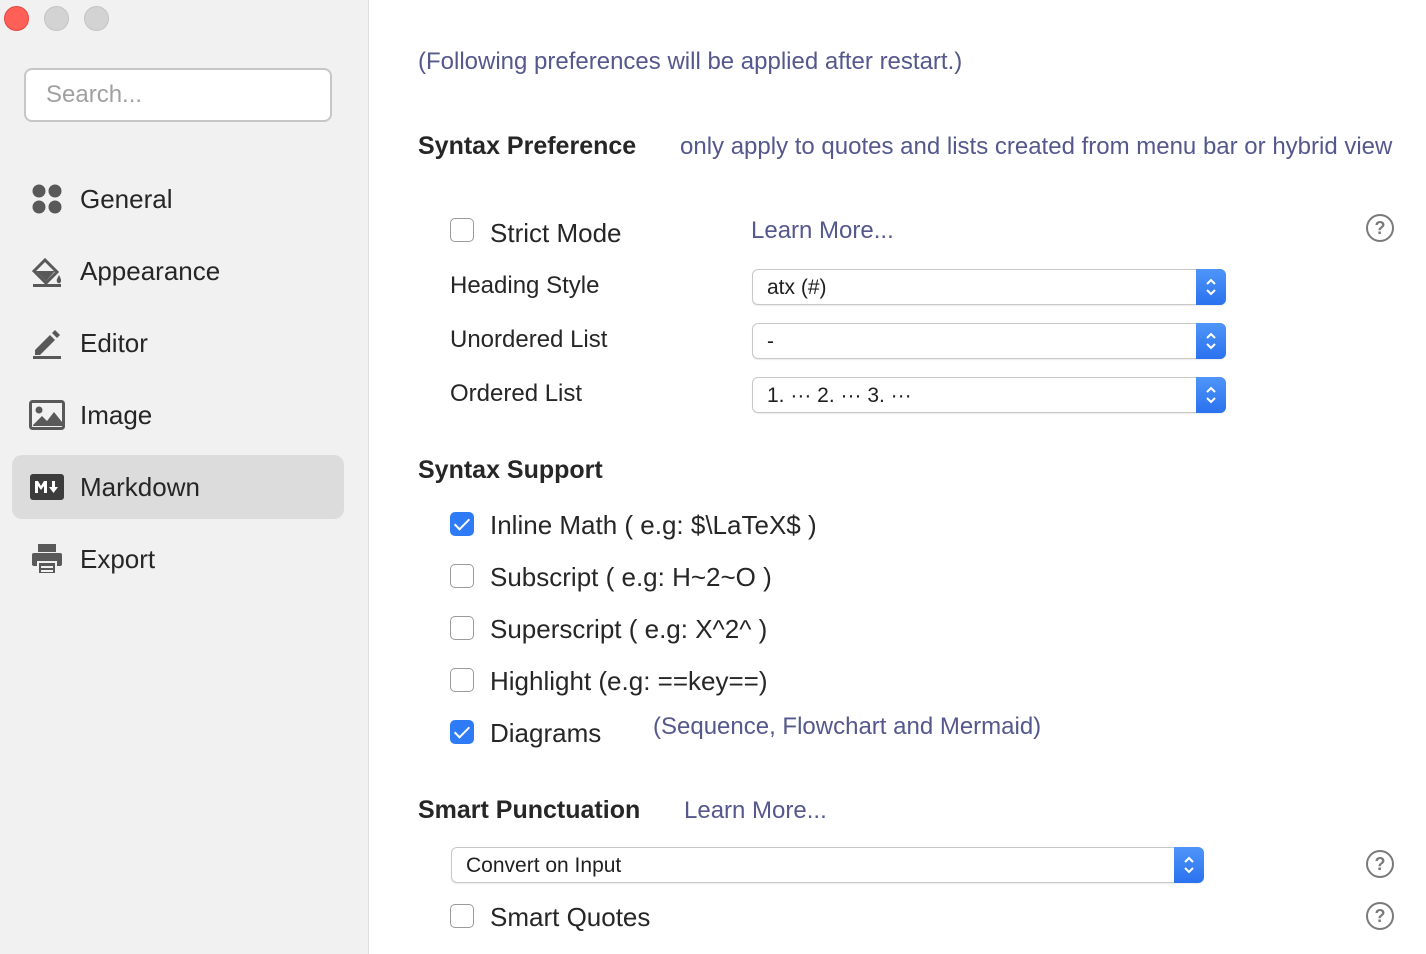 The image size is (1426, 954). What do you see at coordinates (126, 199) in the screenshot?
I see `sidebar-item-label: General` at bounding box center [126, 199].